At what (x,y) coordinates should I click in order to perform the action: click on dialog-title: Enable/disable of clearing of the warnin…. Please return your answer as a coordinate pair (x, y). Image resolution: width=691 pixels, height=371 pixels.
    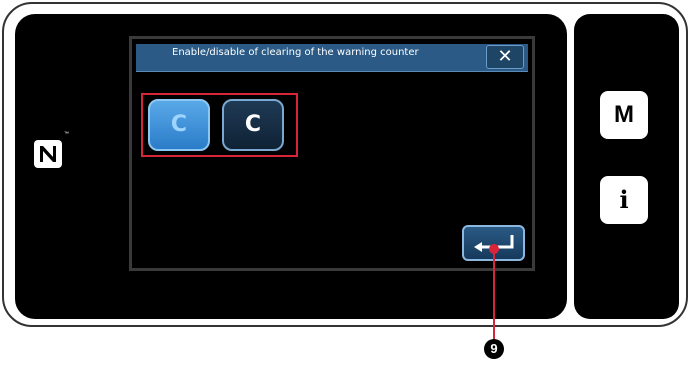
    Looking at the image, I should click on (295, 52).